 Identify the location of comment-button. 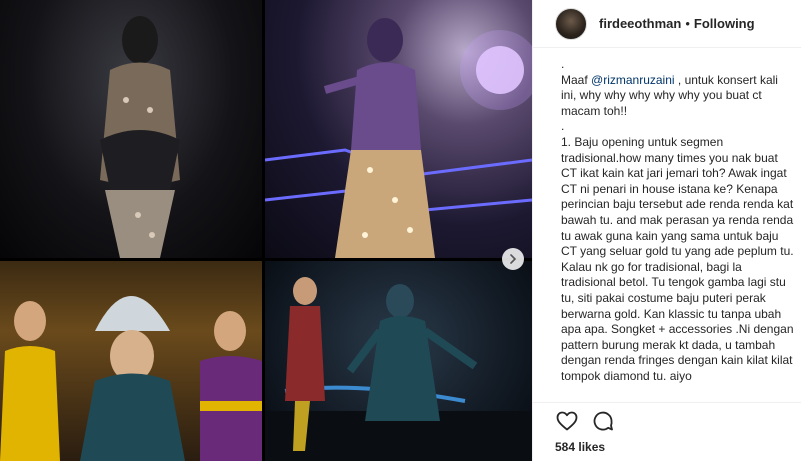
(603, 421).